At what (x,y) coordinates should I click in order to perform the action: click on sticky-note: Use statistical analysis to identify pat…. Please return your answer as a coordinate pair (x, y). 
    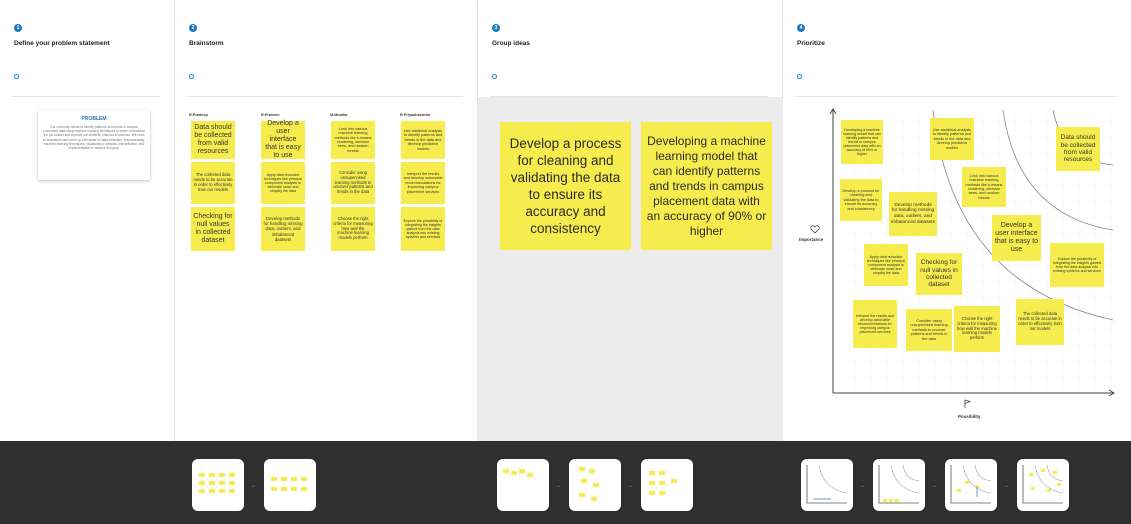
    Looking at the image, I should click on (423, 140).